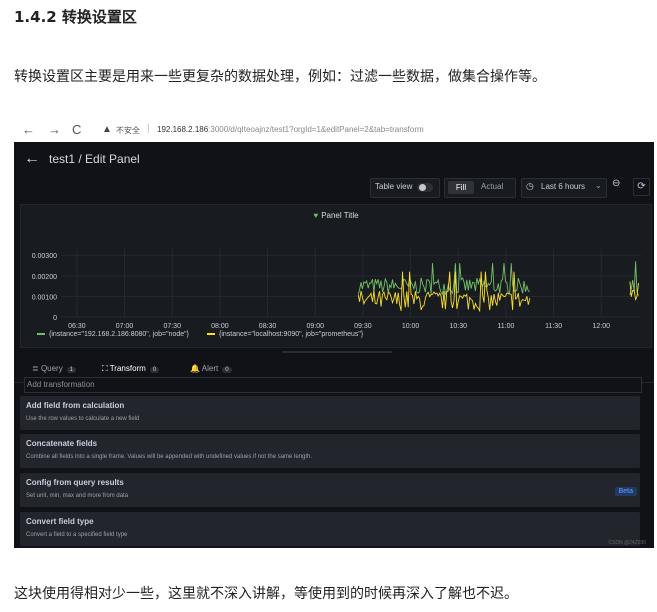 The image size is (657, 612). What do you see at coordinates (44, 297) in the screenshot?
I see `y-tick-label: 0.00100` at bounding box center [44, 297].